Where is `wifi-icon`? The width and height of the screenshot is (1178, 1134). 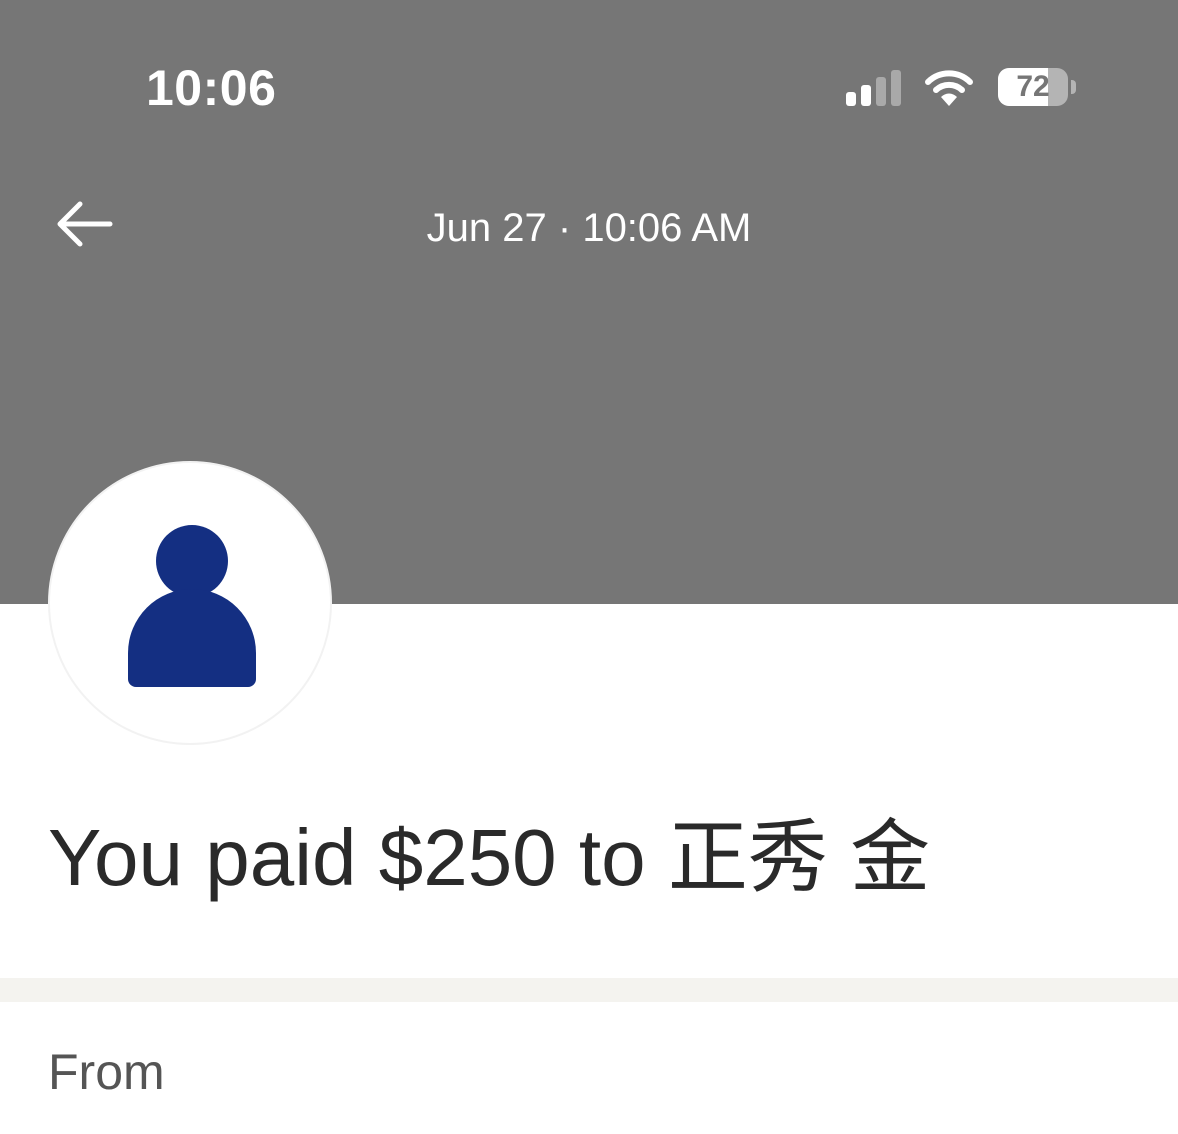
wifi-icon is located at coordinates (949, 88).